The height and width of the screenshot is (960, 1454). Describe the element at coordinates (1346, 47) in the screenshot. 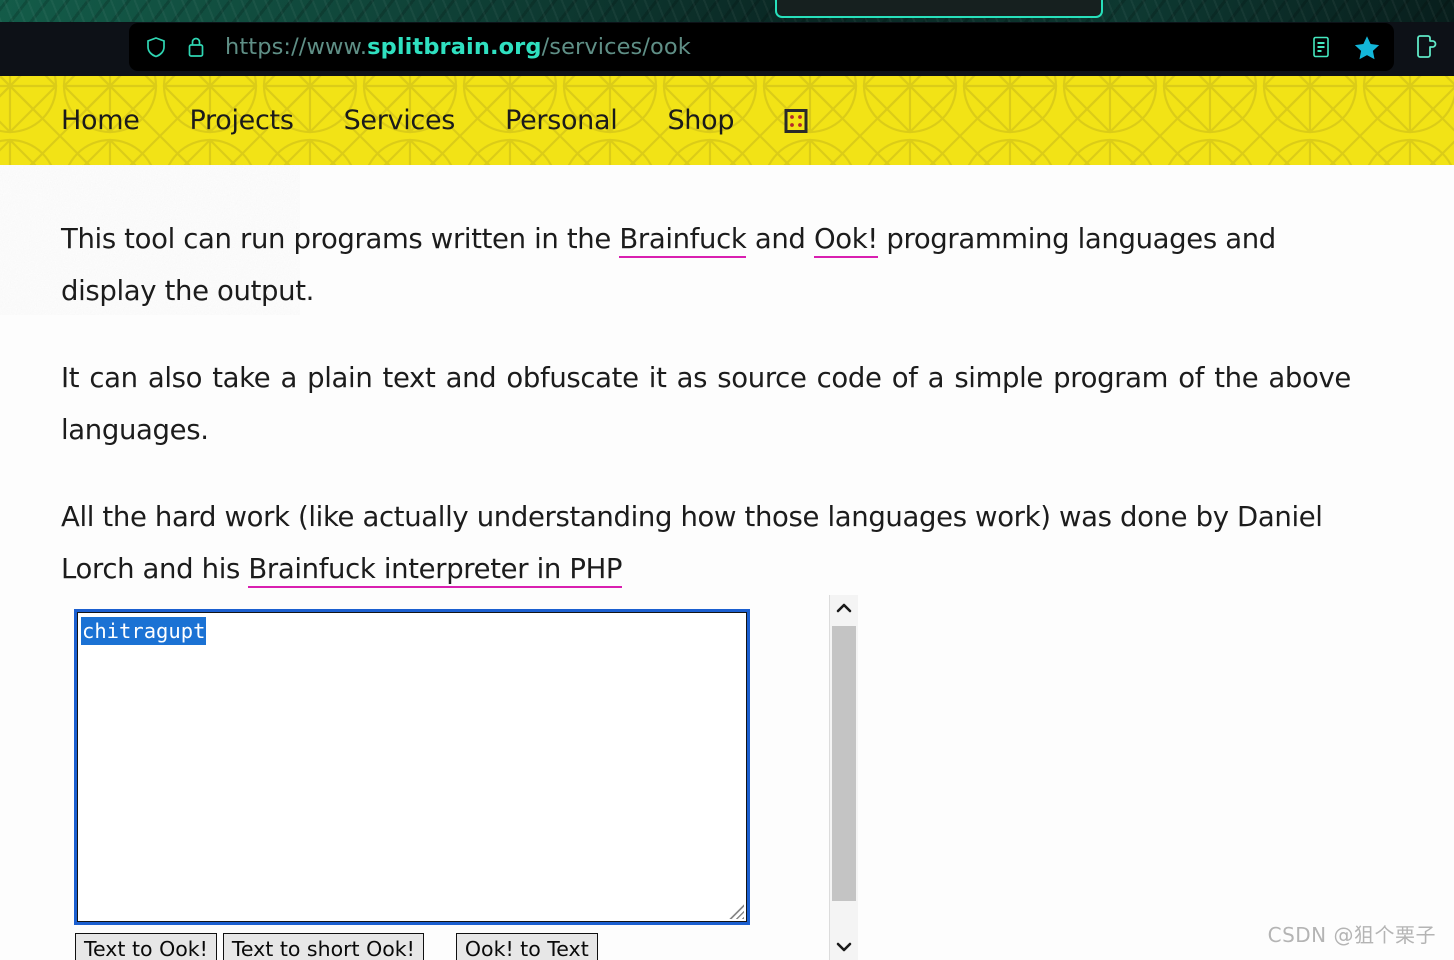

I see `address-bar-actions` at that location.